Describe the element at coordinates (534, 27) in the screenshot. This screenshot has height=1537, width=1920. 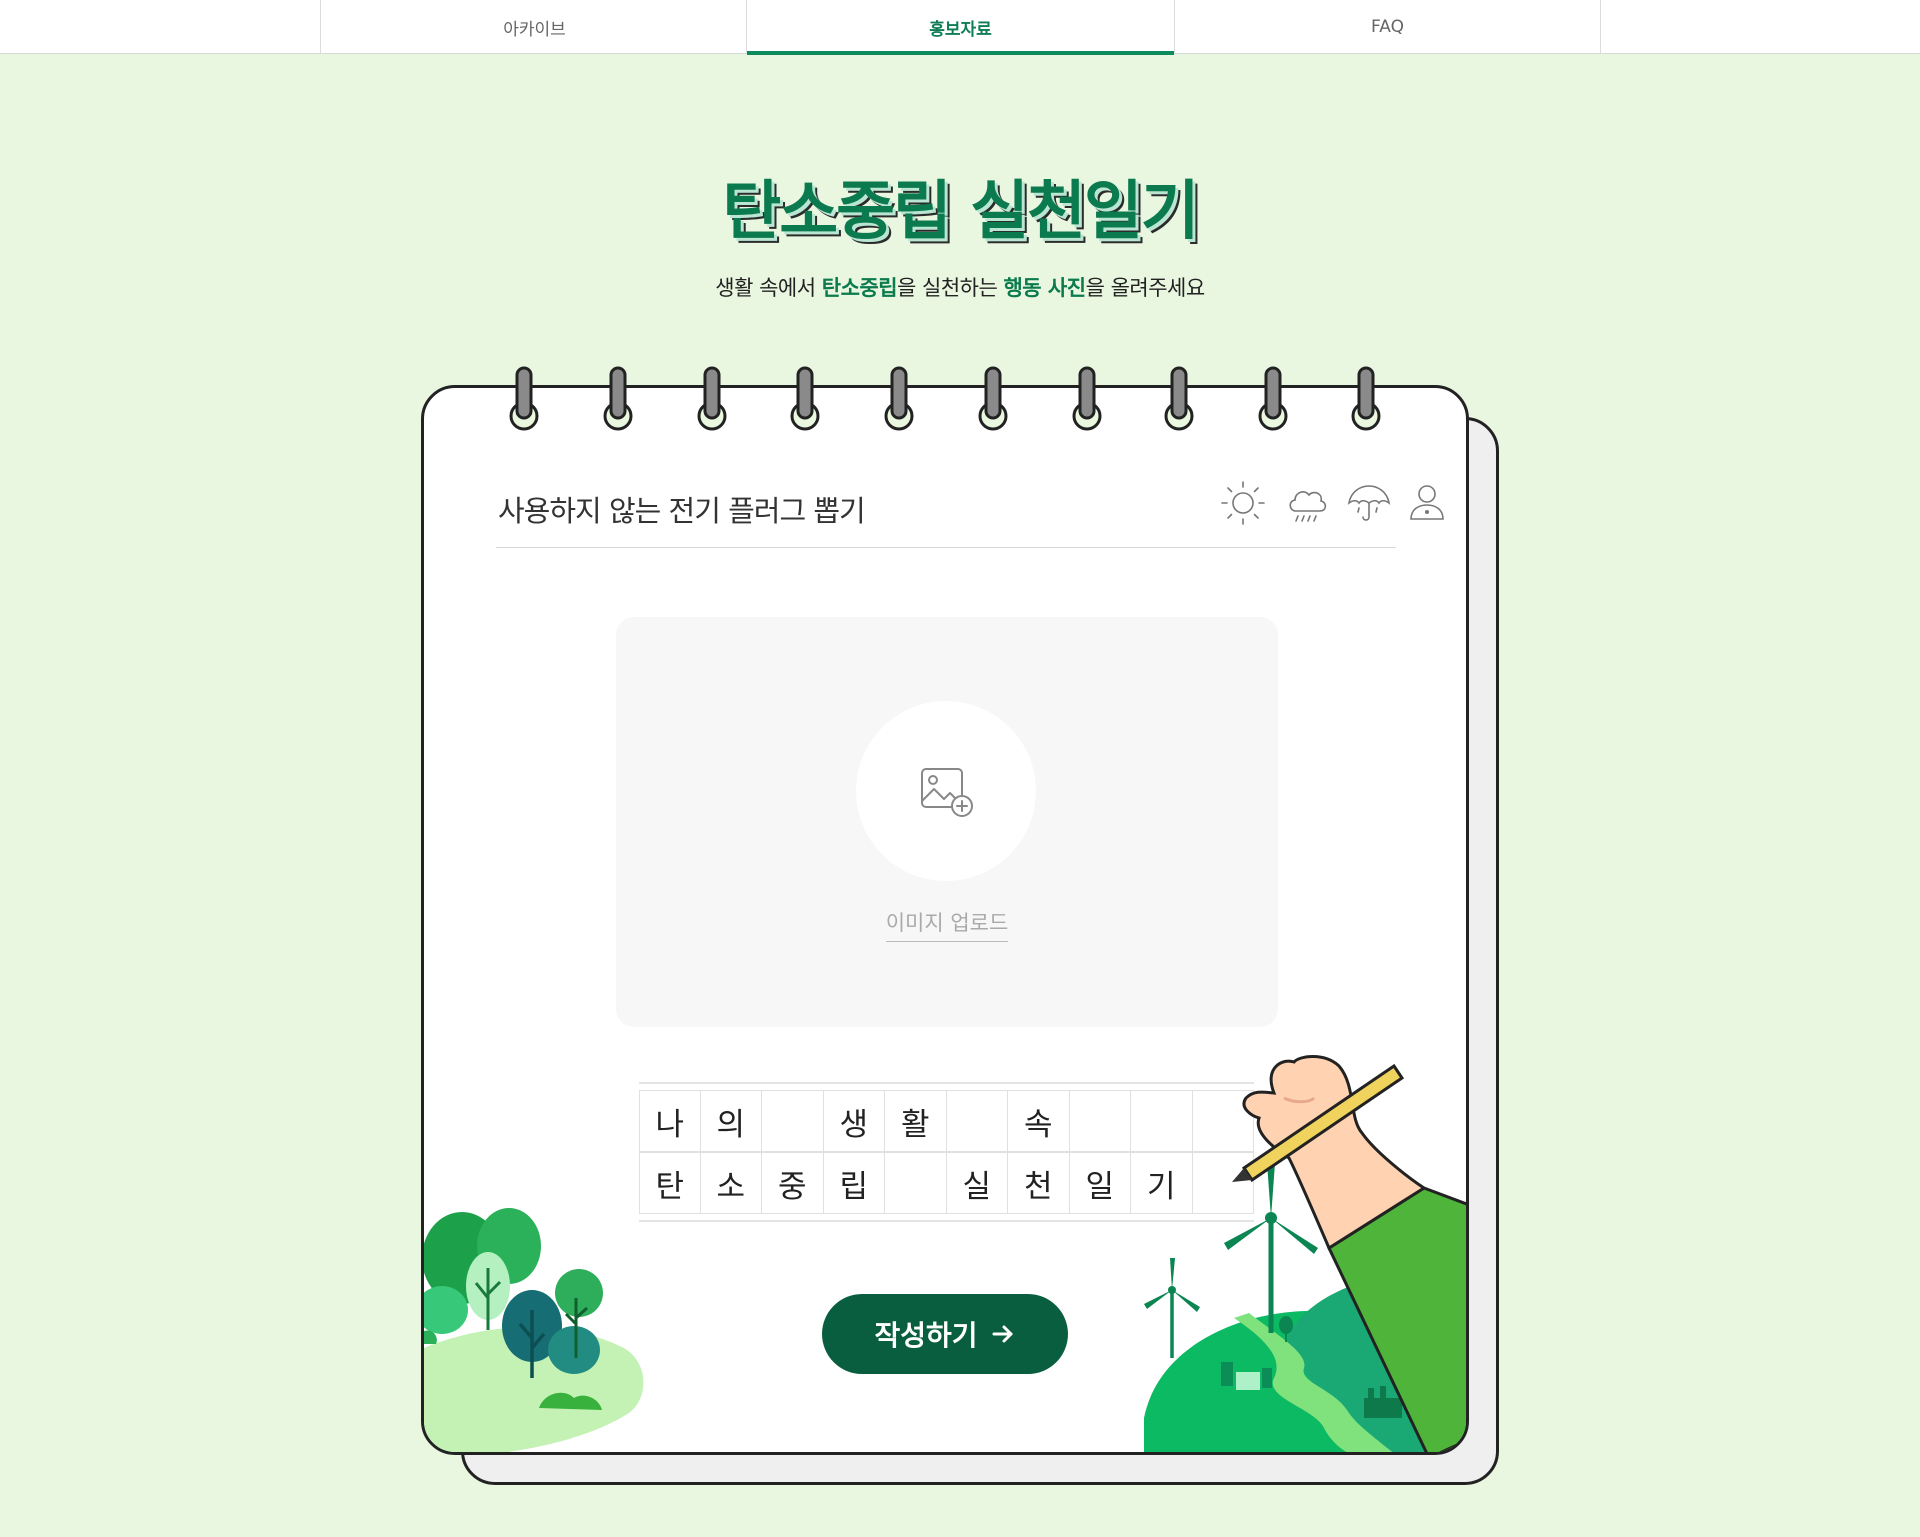
I see `tab-archive: 아카이브` at that location.